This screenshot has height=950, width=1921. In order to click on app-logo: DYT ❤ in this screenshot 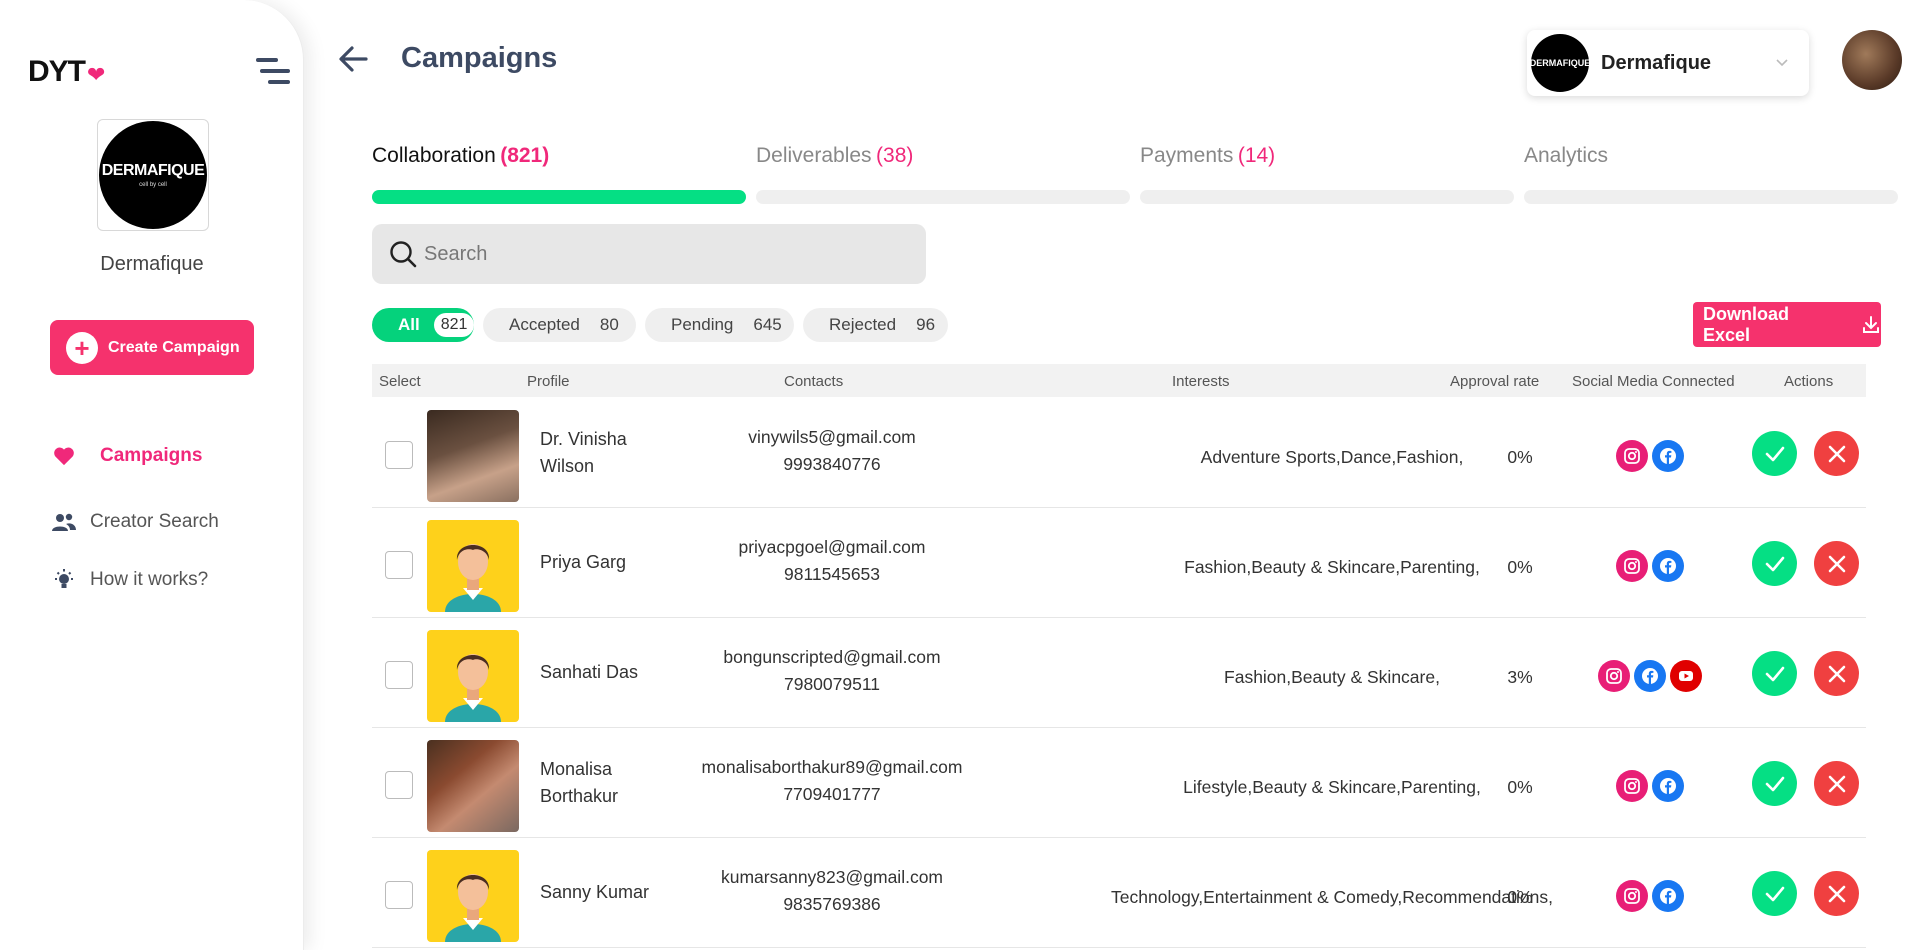, I will do `click(66, 72)`.